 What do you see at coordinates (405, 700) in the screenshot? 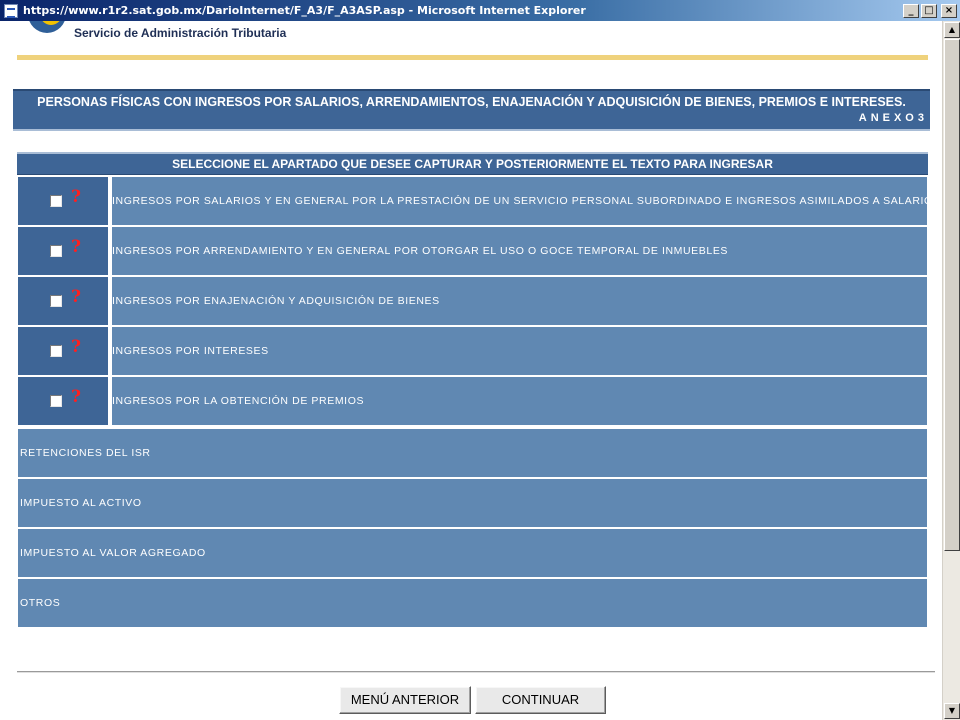
I see `previous-menu-button: MENÚ ANTERIOR` at bounding box center [405, 700].